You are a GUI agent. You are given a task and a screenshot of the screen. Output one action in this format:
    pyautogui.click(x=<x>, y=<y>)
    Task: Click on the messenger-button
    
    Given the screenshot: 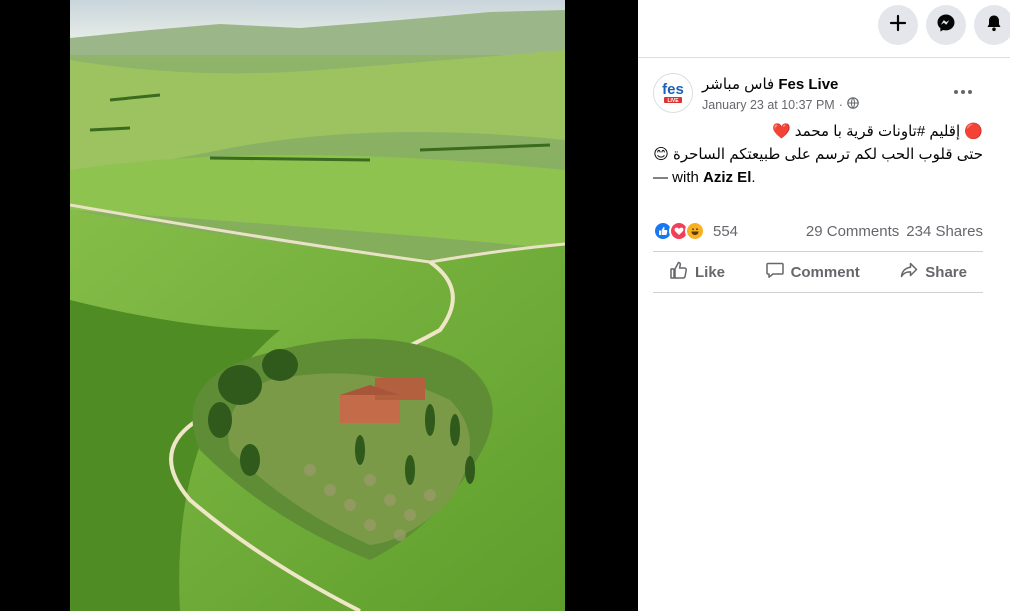 What is the action you would take?
    pyautogui.click(x=946, y=25)
    